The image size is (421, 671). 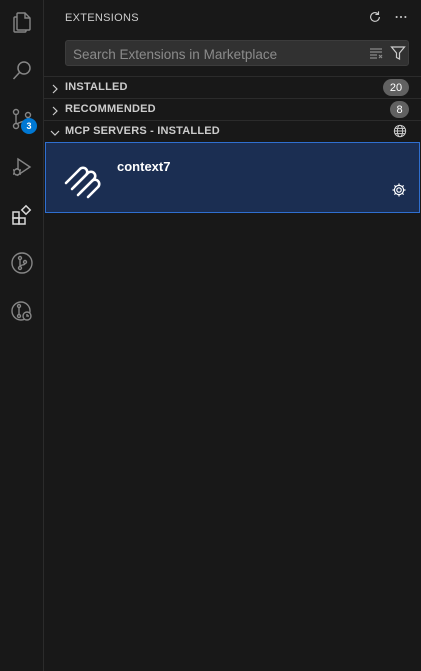 What do you see at coordinates (22, 335) in the screenshot?
I see `activity-bar: 3` at bounding box center [22, 335].